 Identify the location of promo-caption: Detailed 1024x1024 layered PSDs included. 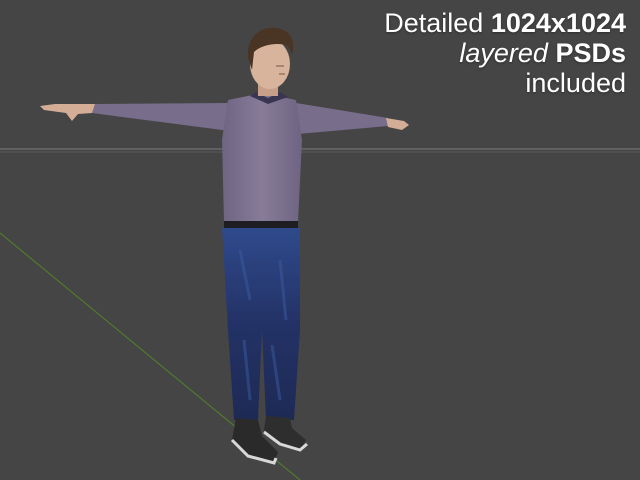
(505, 53).